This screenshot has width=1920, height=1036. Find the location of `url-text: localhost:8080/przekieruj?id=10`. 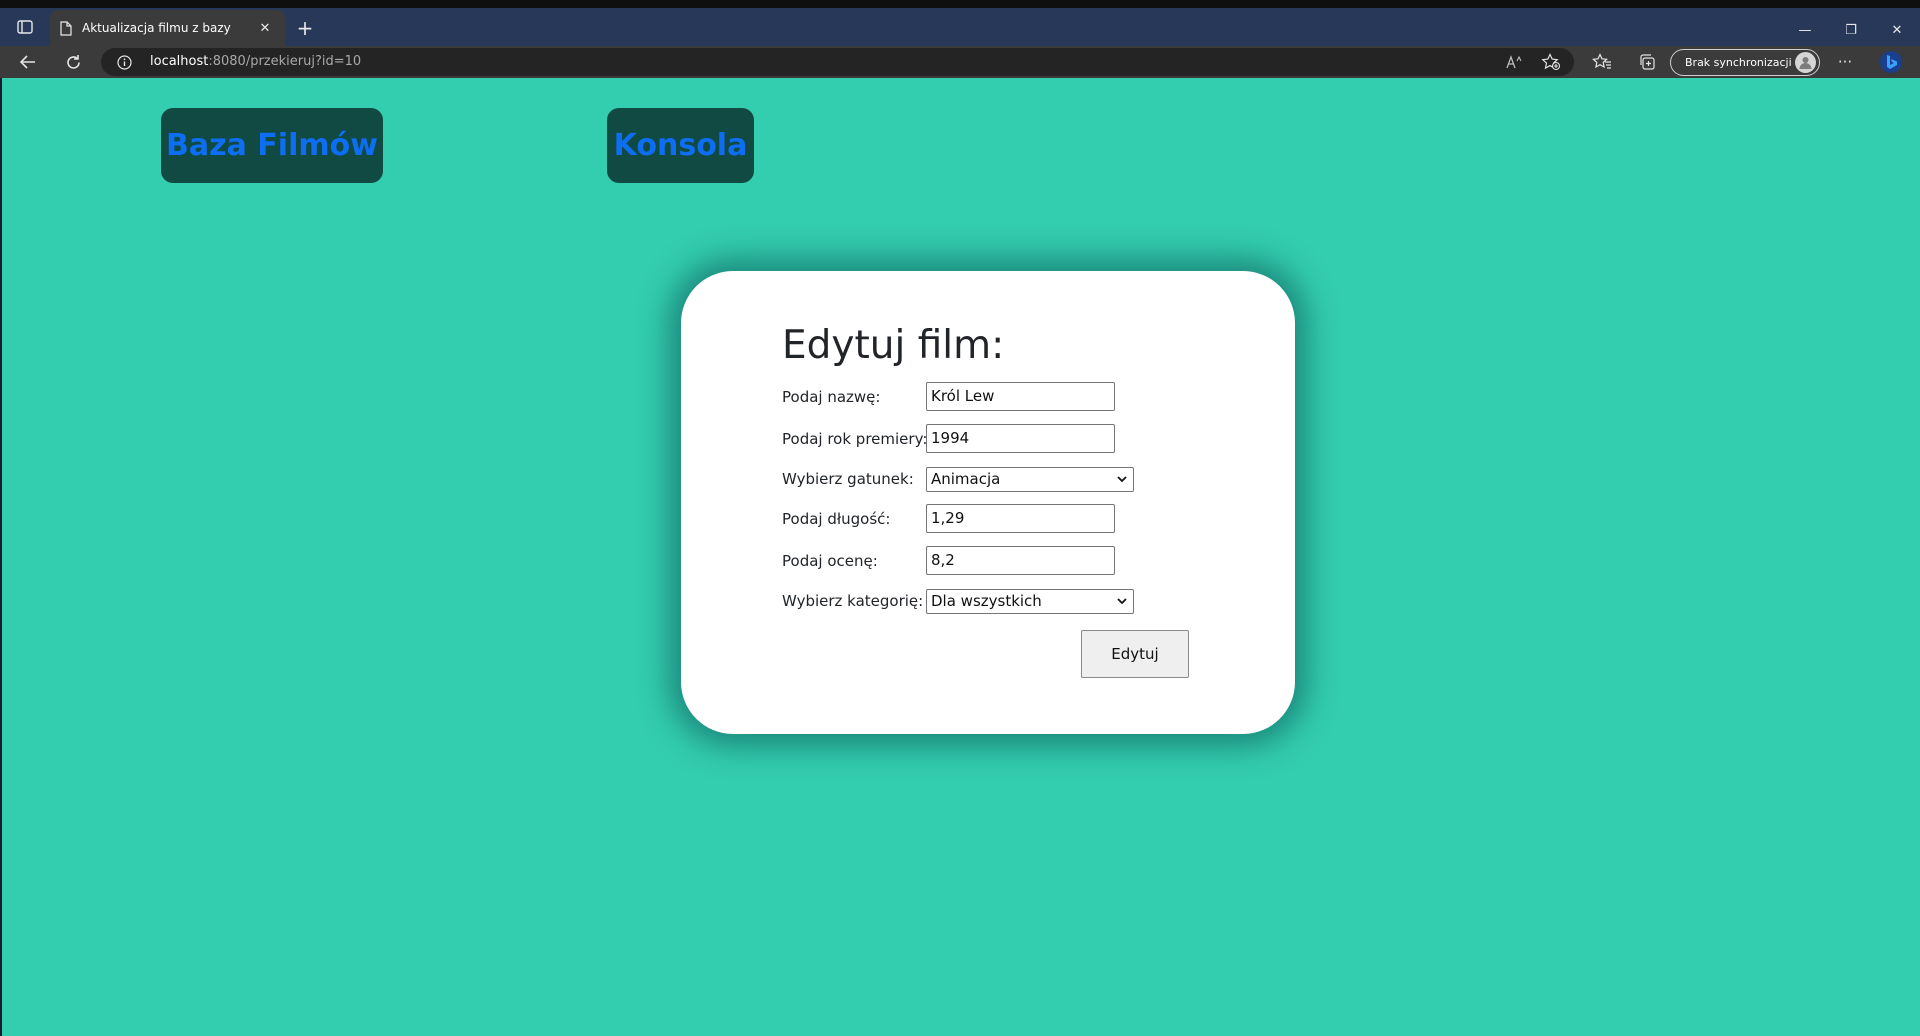

url-text: localhost:8080/przekieruj?id=10 is located at coordinates (255, 61).